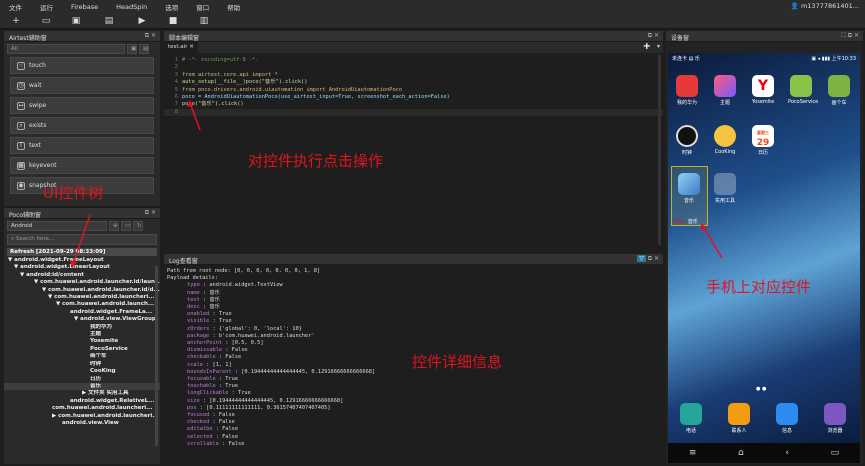 This screenshot has width=865, height=466. I want to click on annotation-detail: 控件详细信息, so click(457, 362).